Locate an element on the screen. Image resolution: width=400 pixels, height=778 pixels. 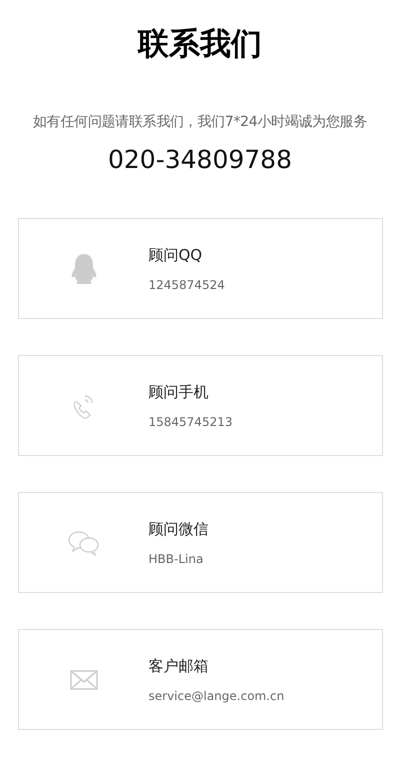
page-title: 联系我们 is located at coordinates (200, 44).